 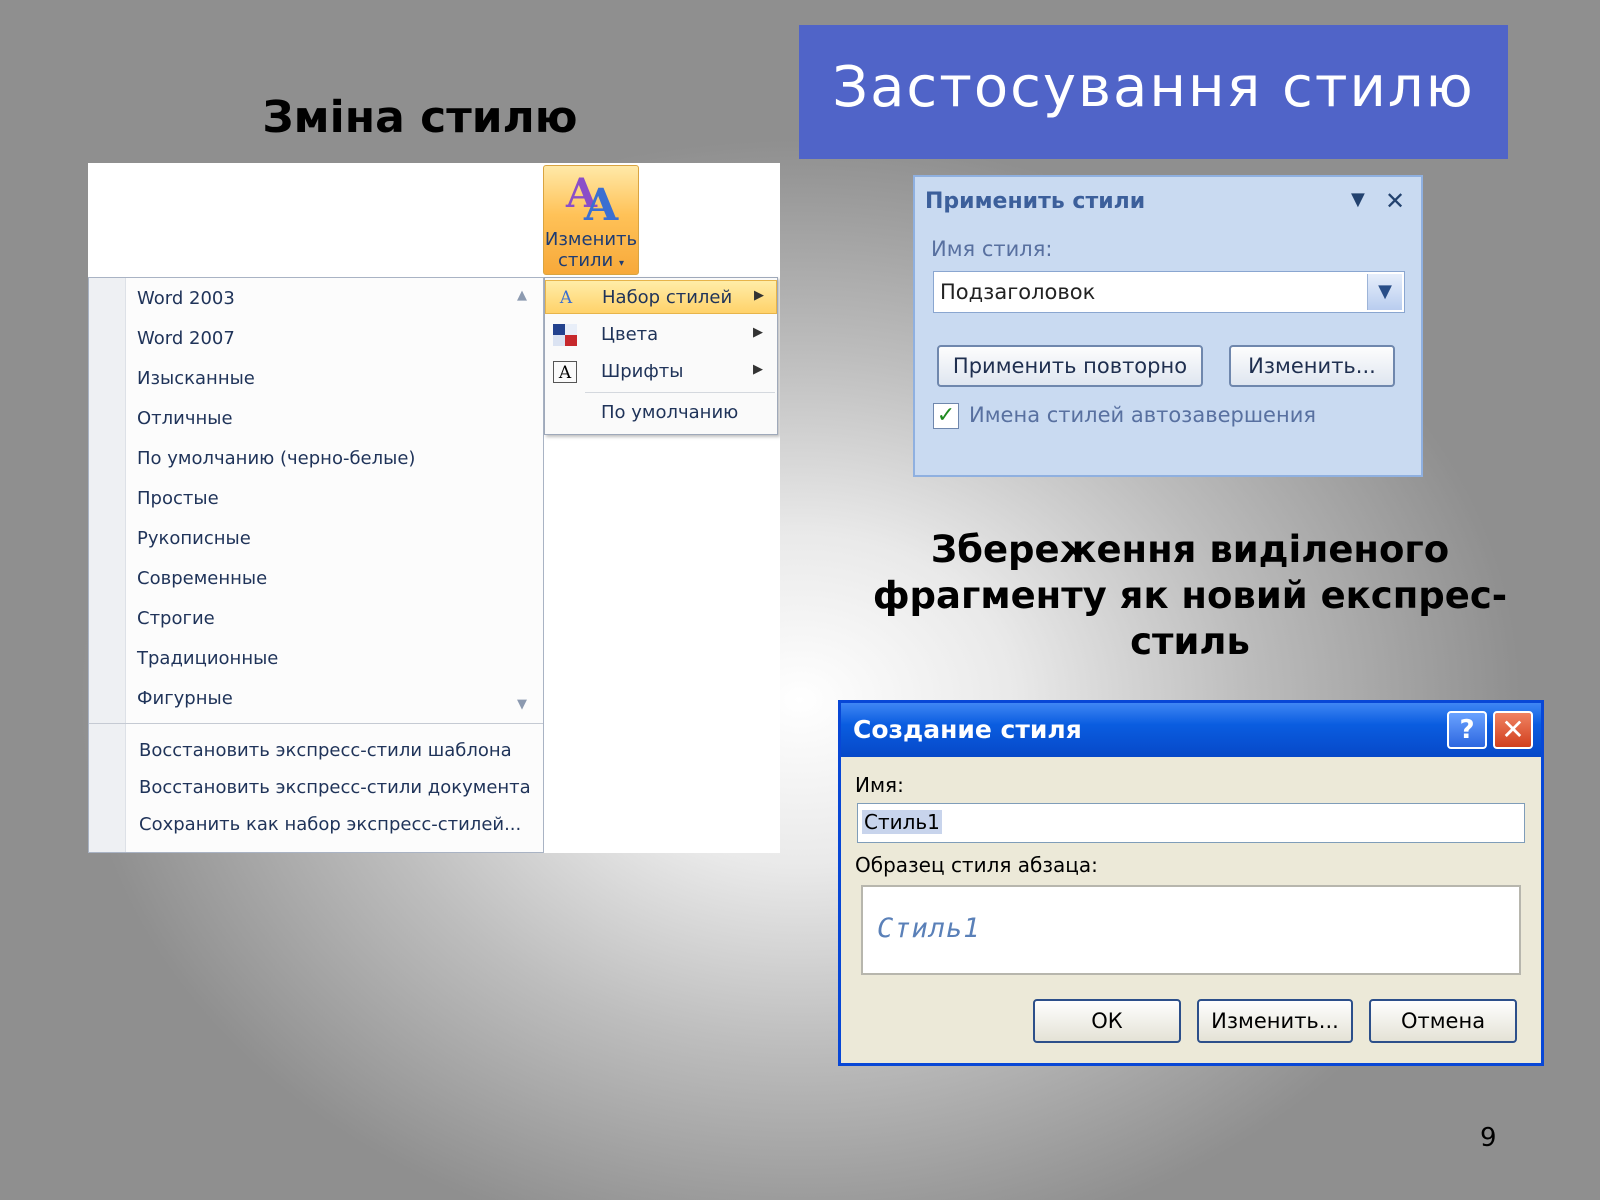 What do you see at coordinates (420, 117) in the screenshot?
I see `change-style-heading: Зміна стилю` at bounding box center [420, 117].